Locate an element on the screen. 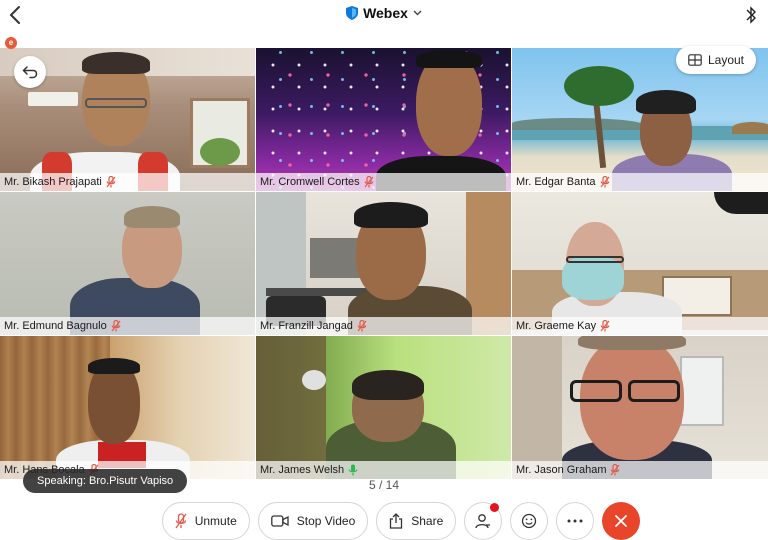 The image size is (768, 540). notification-dot is located at coordinates (495, 507).